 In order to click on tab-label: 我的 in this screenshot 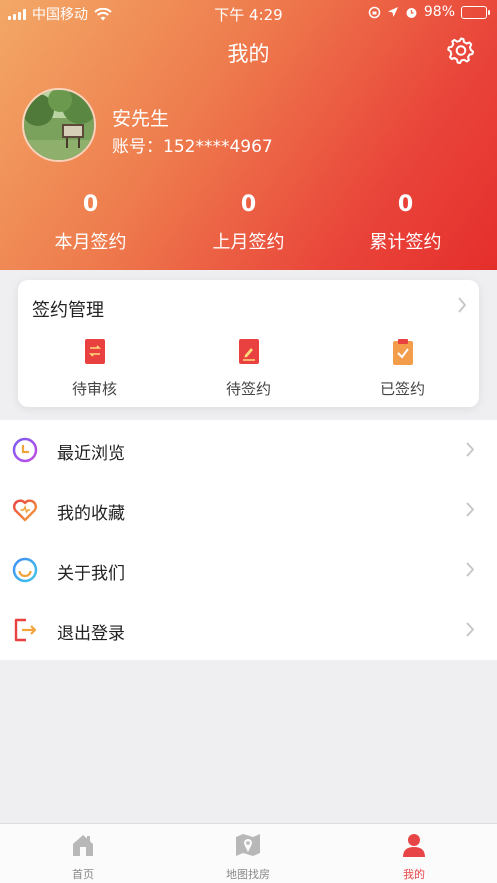, I will do `click(414, 874)`.